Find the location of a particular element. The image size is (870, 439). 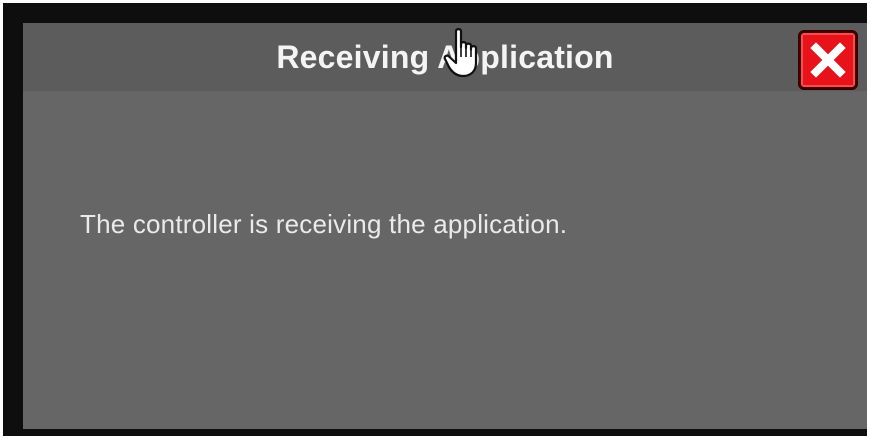

close-button is located at coordinates (828, 60).